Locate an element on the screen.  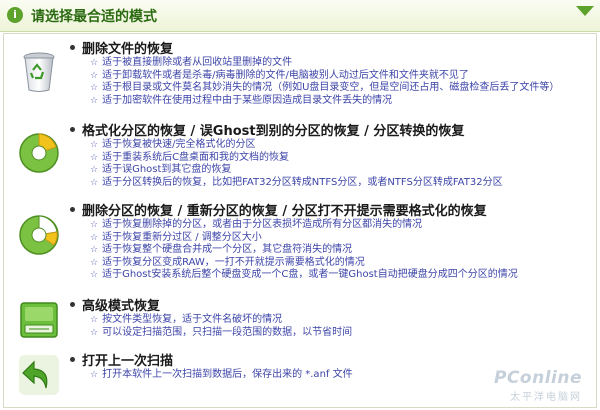
header-title: 请选择最合适的模式 is located at coordinates (94, 17).